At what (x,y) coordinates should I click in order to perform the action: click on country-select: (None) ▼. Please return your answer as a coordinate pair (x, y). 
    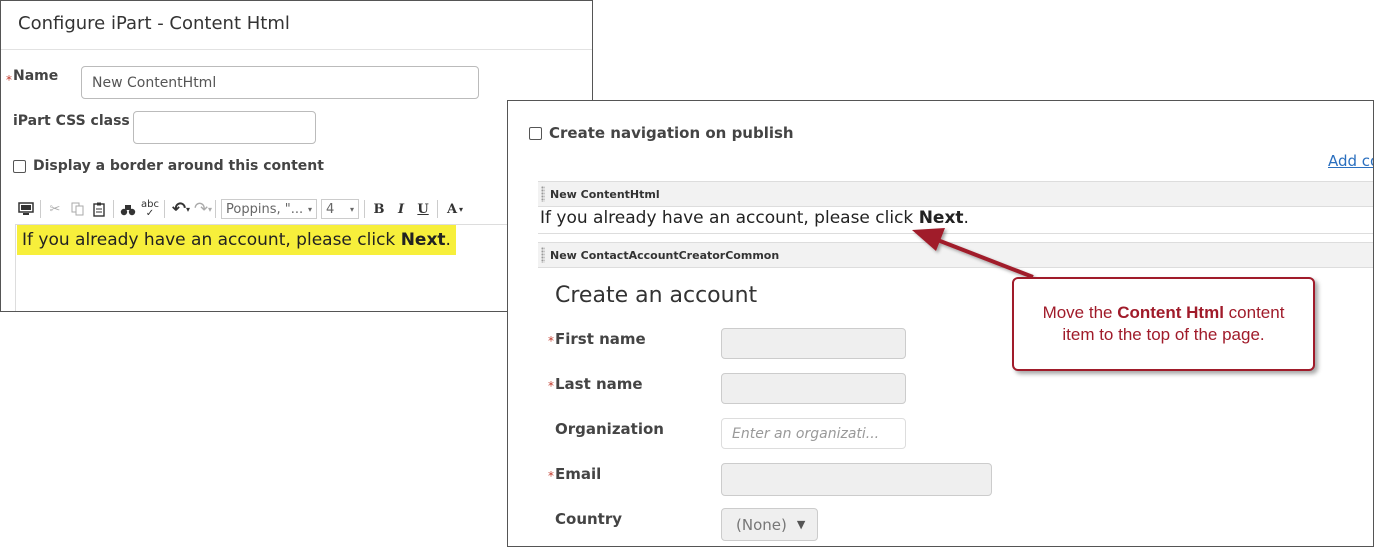
    Looking at the image, I should click on (769, 524).